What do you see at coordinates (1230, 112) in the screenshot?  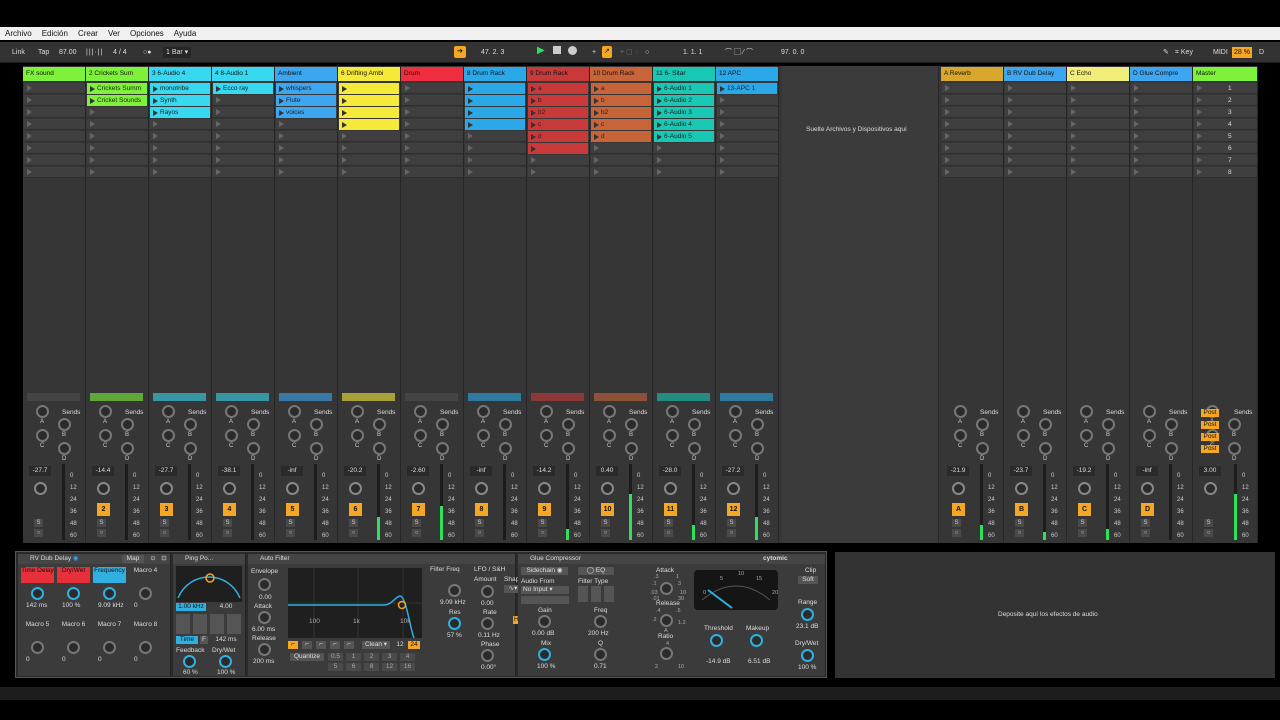 I see `scene-number: 3` at bounding box center [1230, 112].